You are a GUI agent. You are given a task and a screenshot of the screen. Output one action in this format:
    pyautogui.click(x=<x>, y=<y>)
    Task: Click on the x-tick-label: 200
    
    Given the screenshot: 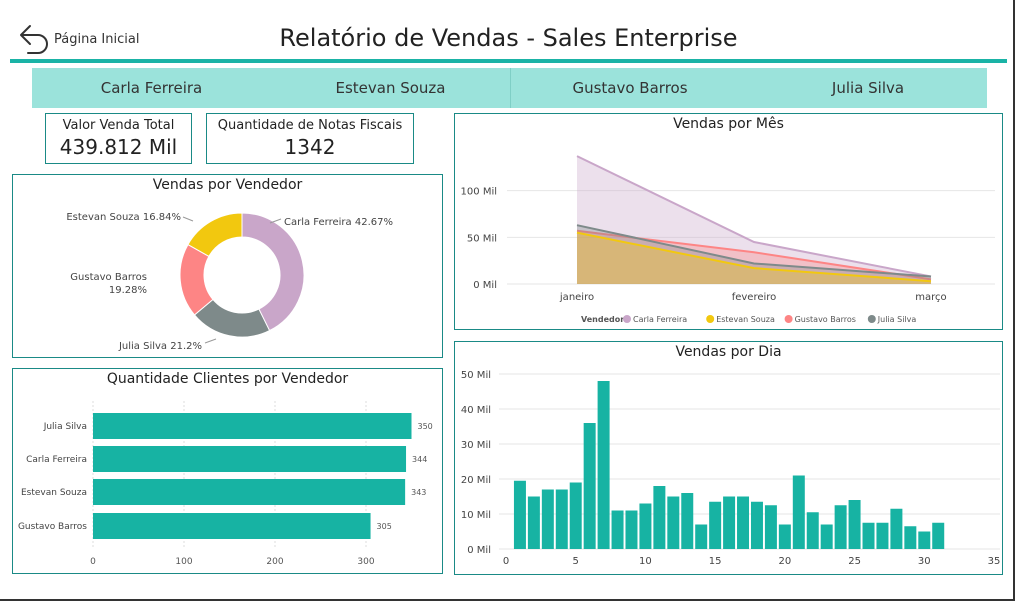 What is the action you would take?
    pyautogui.click(x=274, y=562)
    